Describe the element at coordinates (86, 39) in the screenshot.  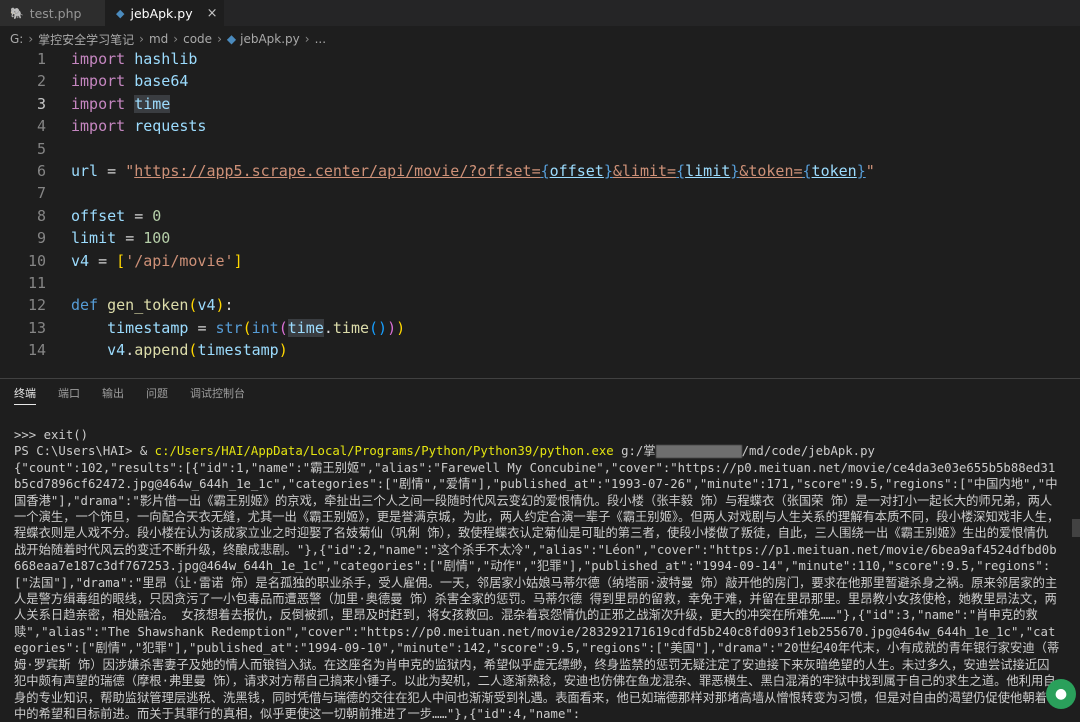
I see `breadcrumb-folder: 掌控安全学习笔记` at that location.